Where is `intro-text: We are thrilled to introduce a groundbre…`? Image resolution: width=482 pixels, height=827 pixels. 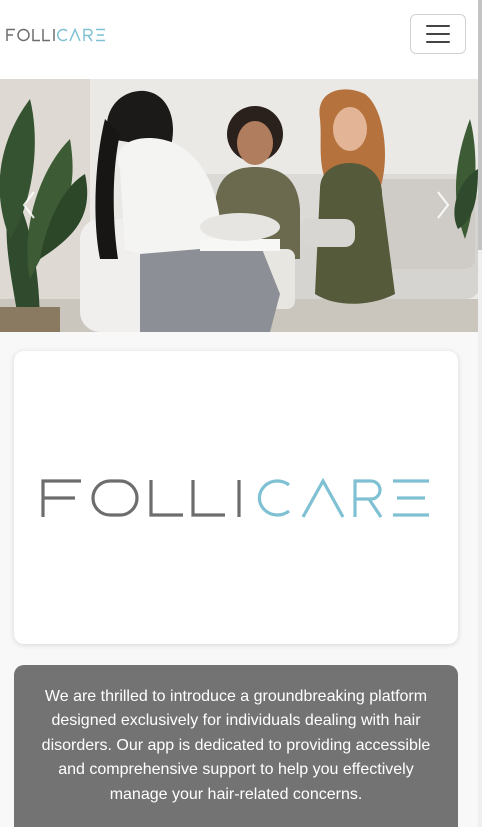
intro-text: We are thrilled to introduce a groundbre… is located at coordinates (236, 745).